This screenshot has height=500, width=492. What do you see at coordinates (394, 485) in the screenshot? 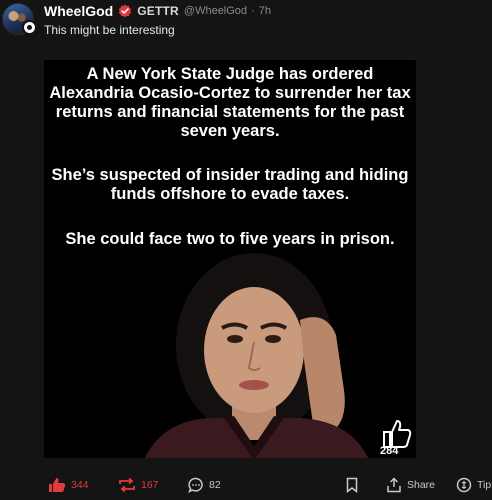
I see `share-icon` at bounding box center [394, 485].